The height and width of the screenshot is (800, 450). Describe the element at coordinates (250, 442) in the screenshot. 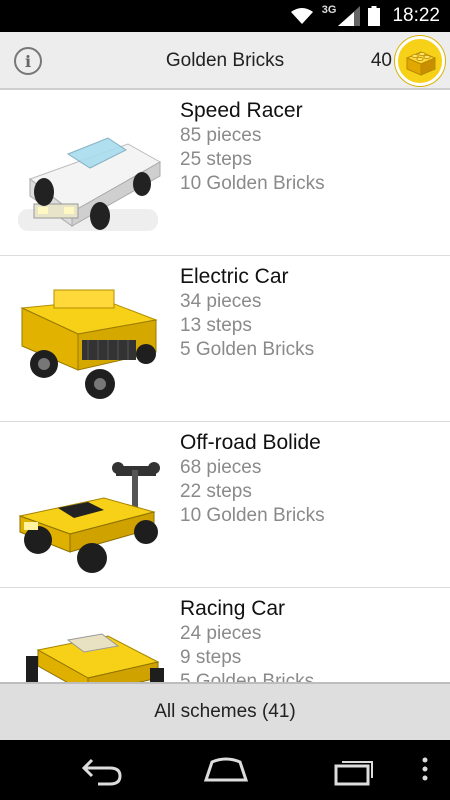

I see `scheme-title: Off-road Bolide` at that location.